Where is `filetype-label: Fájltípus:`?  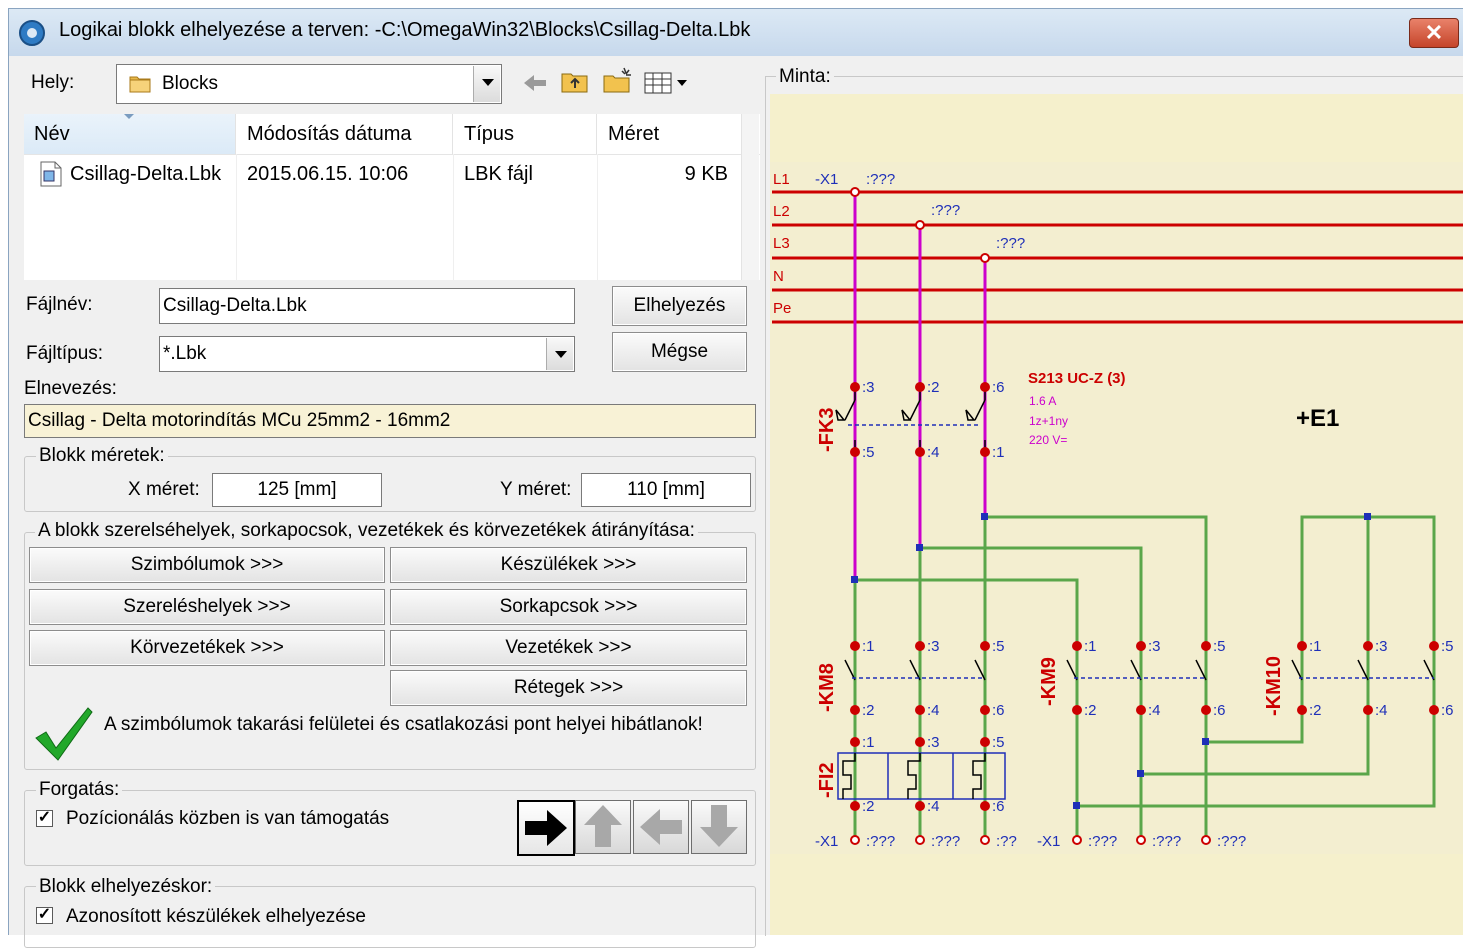 filetype-label: Fájltípus: is located at coordinates (65, 353).